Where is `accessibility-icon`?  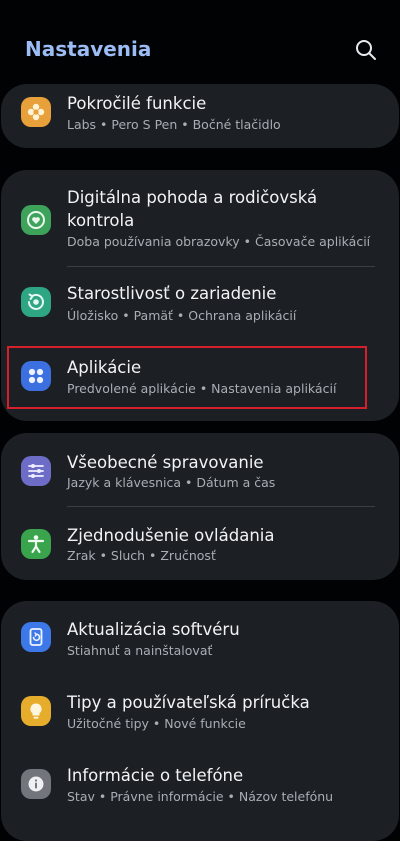 accessibility-icon is located at coordinates (36, 544).